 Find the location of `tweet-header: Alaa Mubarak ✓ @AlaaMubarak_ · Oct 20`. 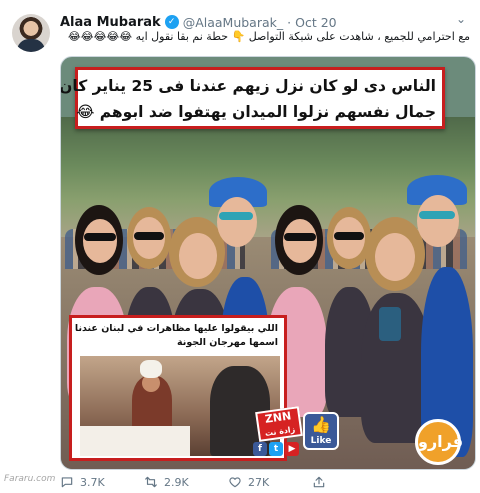

tweet-header: Alaa Mubarak ✓ @AlaaMubarak_ · Oct 20 is located at coordinates (198, 22).